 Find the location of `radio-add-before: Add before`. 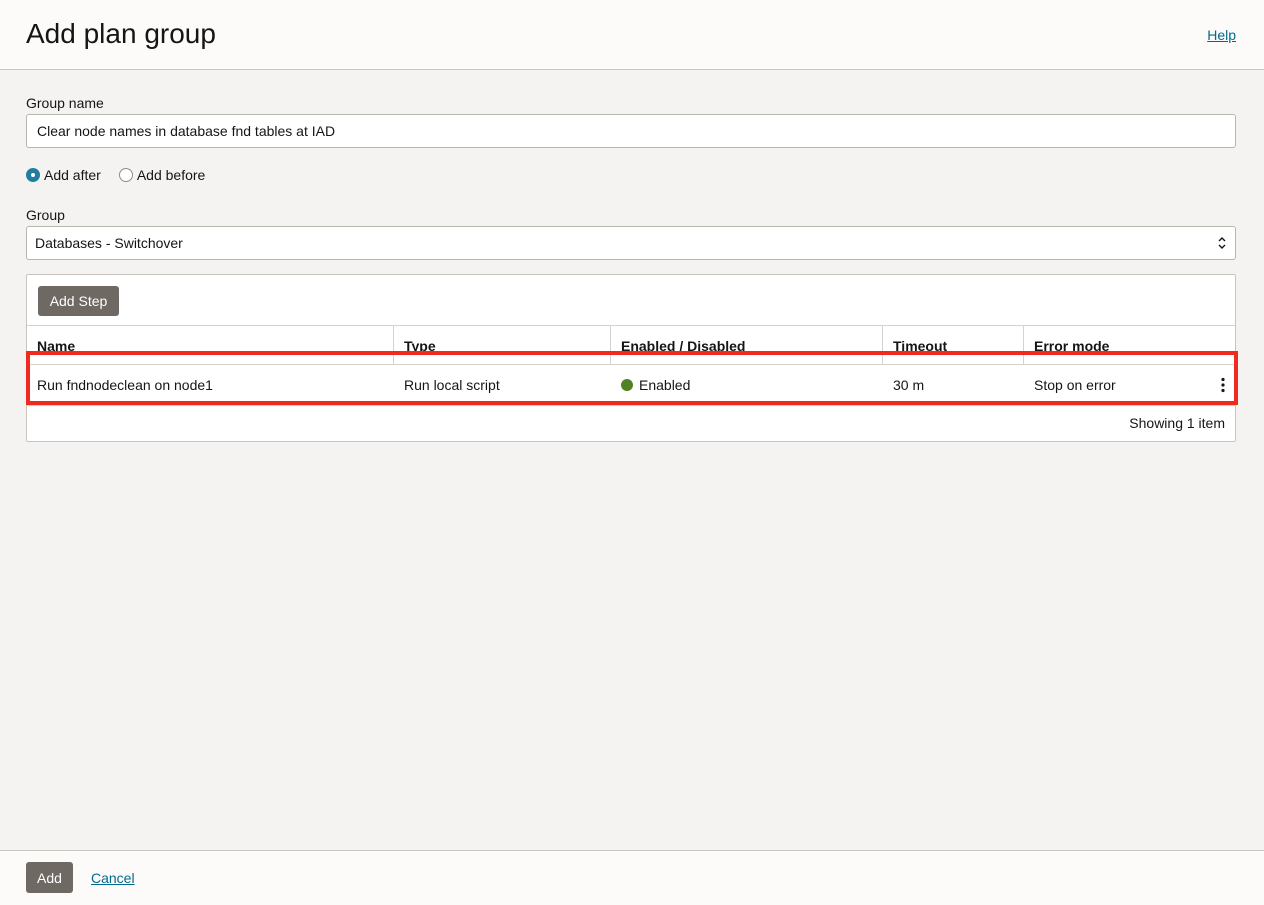

radio-add-before: Add before is located at coordinates (162, 175).